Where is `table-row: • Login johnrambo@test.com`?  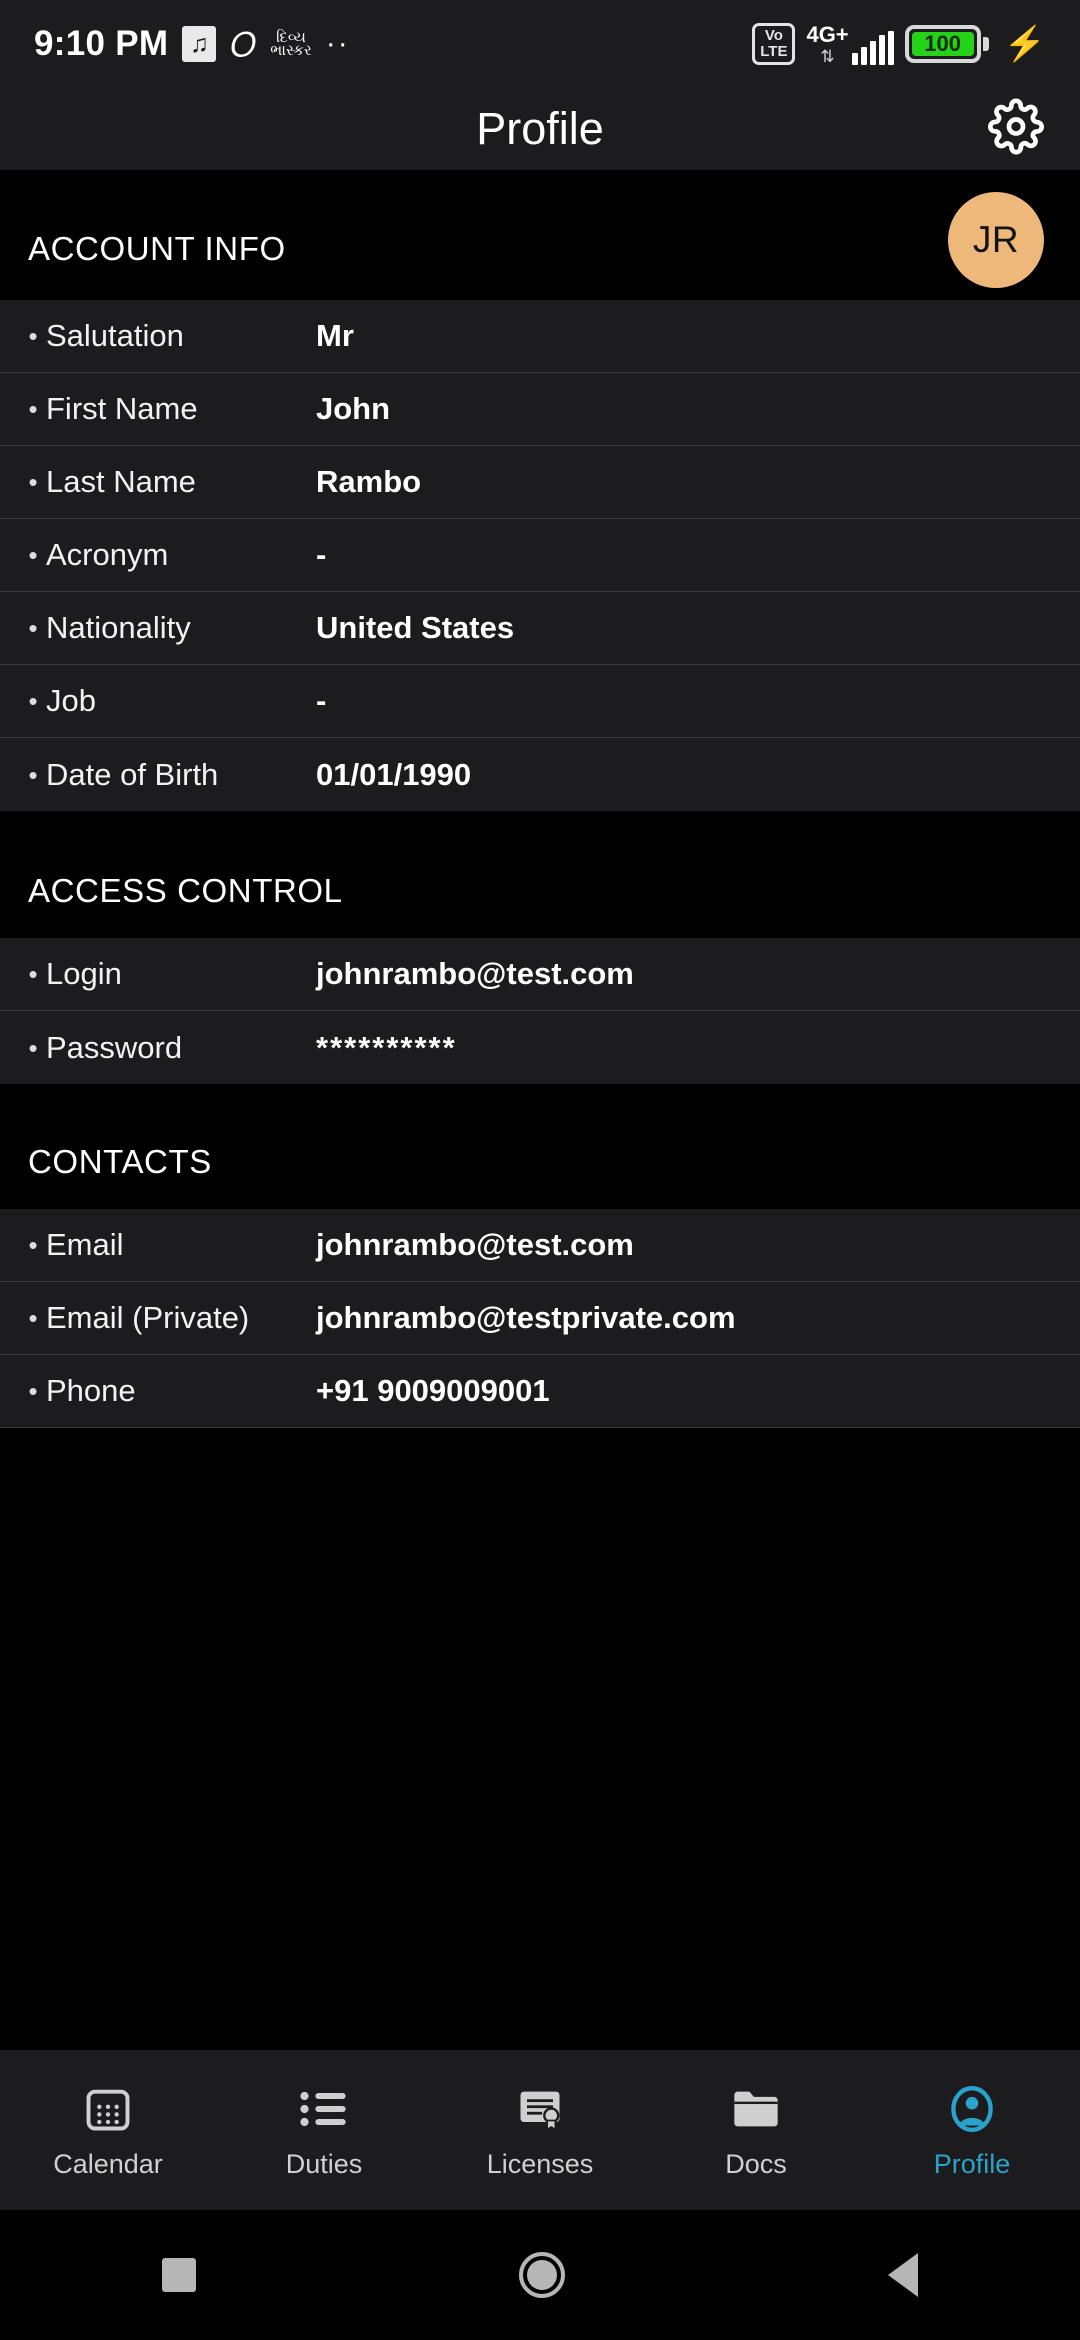
table-row: • Login johnrambo@test.com is located at coordinates (540, 974).